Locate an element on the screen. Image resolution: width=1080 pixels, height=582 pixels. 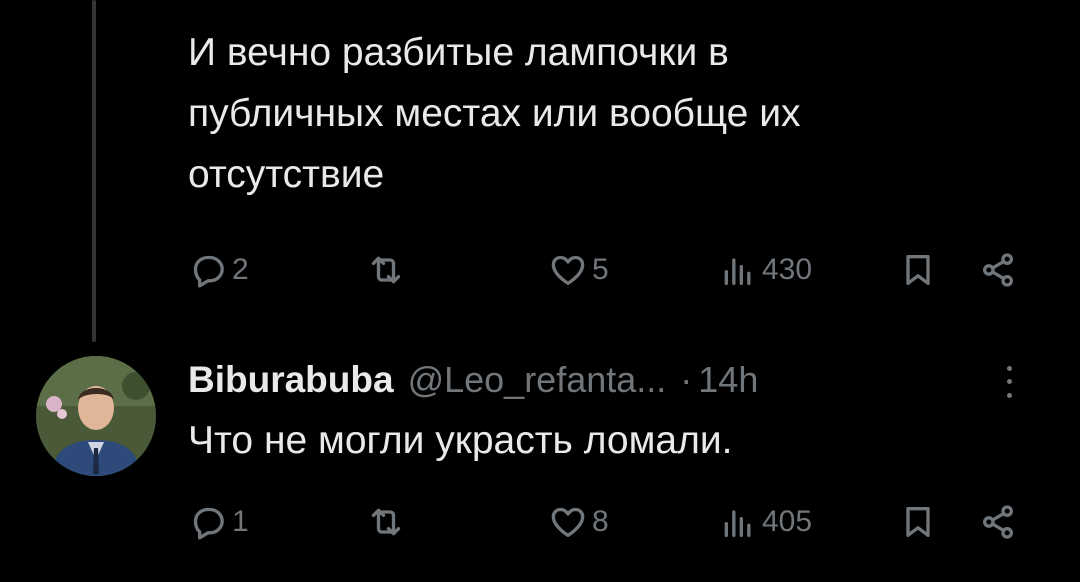
tweet-actions: 1 8 405 is located at coordinates (608, 522).